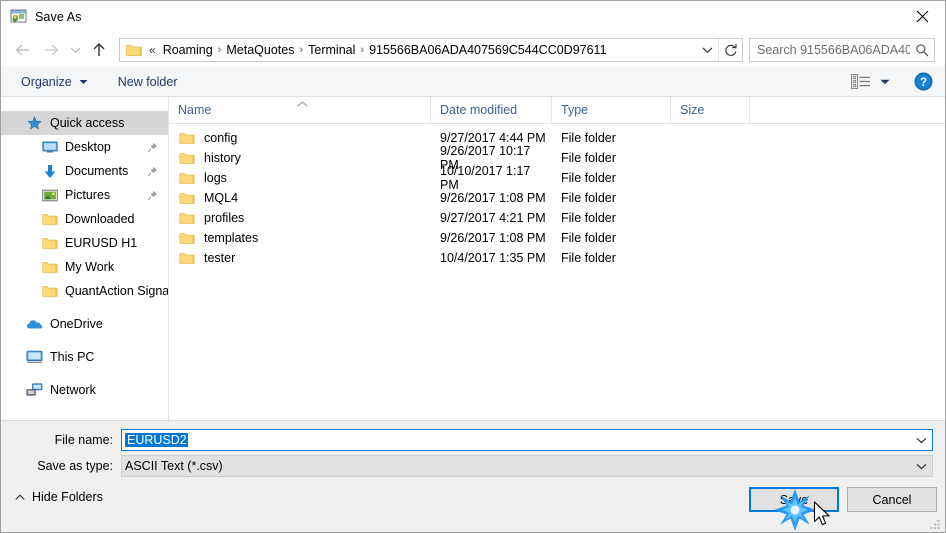  What do you see at coordinates (485, 178) in the screenshot?
I see `file-date-cell: 10/10/2017 1:17 PM` at bounding box center [485, 178].